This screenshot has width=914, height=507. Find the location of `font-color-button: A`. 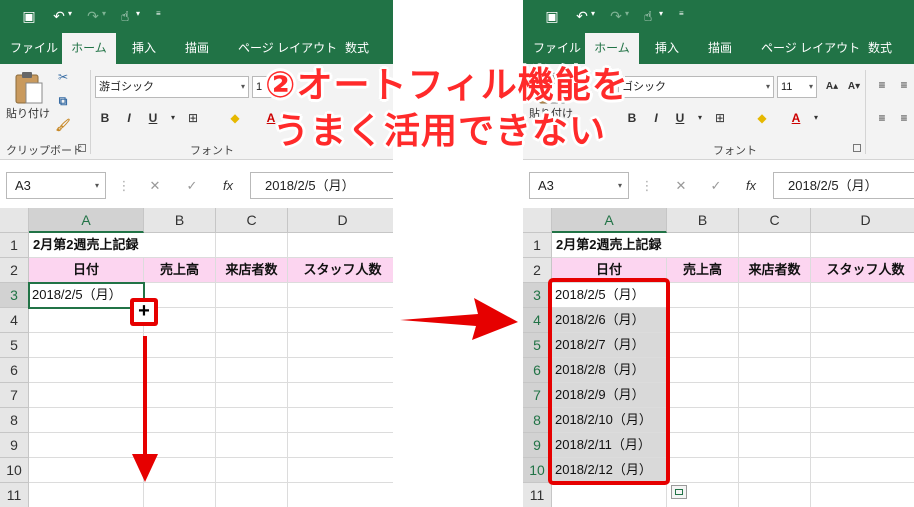

font-color-button: A is located at coordinates (796, 118).